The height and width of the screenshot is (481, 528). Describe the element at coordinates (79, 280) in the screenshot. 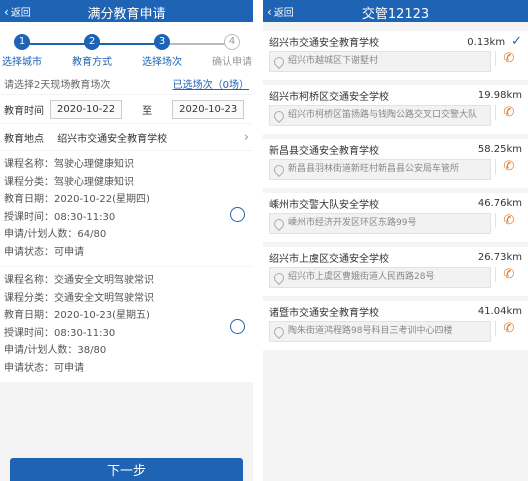

I see `course-name: 课程名称：交通安全文明驾驶常识` at that location.